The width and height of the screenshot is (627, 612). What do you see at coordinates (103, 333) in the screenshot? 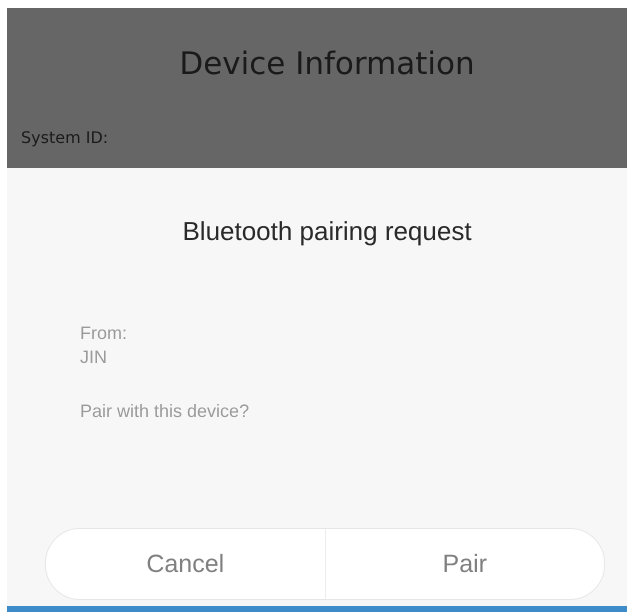
I see `from-label: From:` at bounding box center [103, 333].